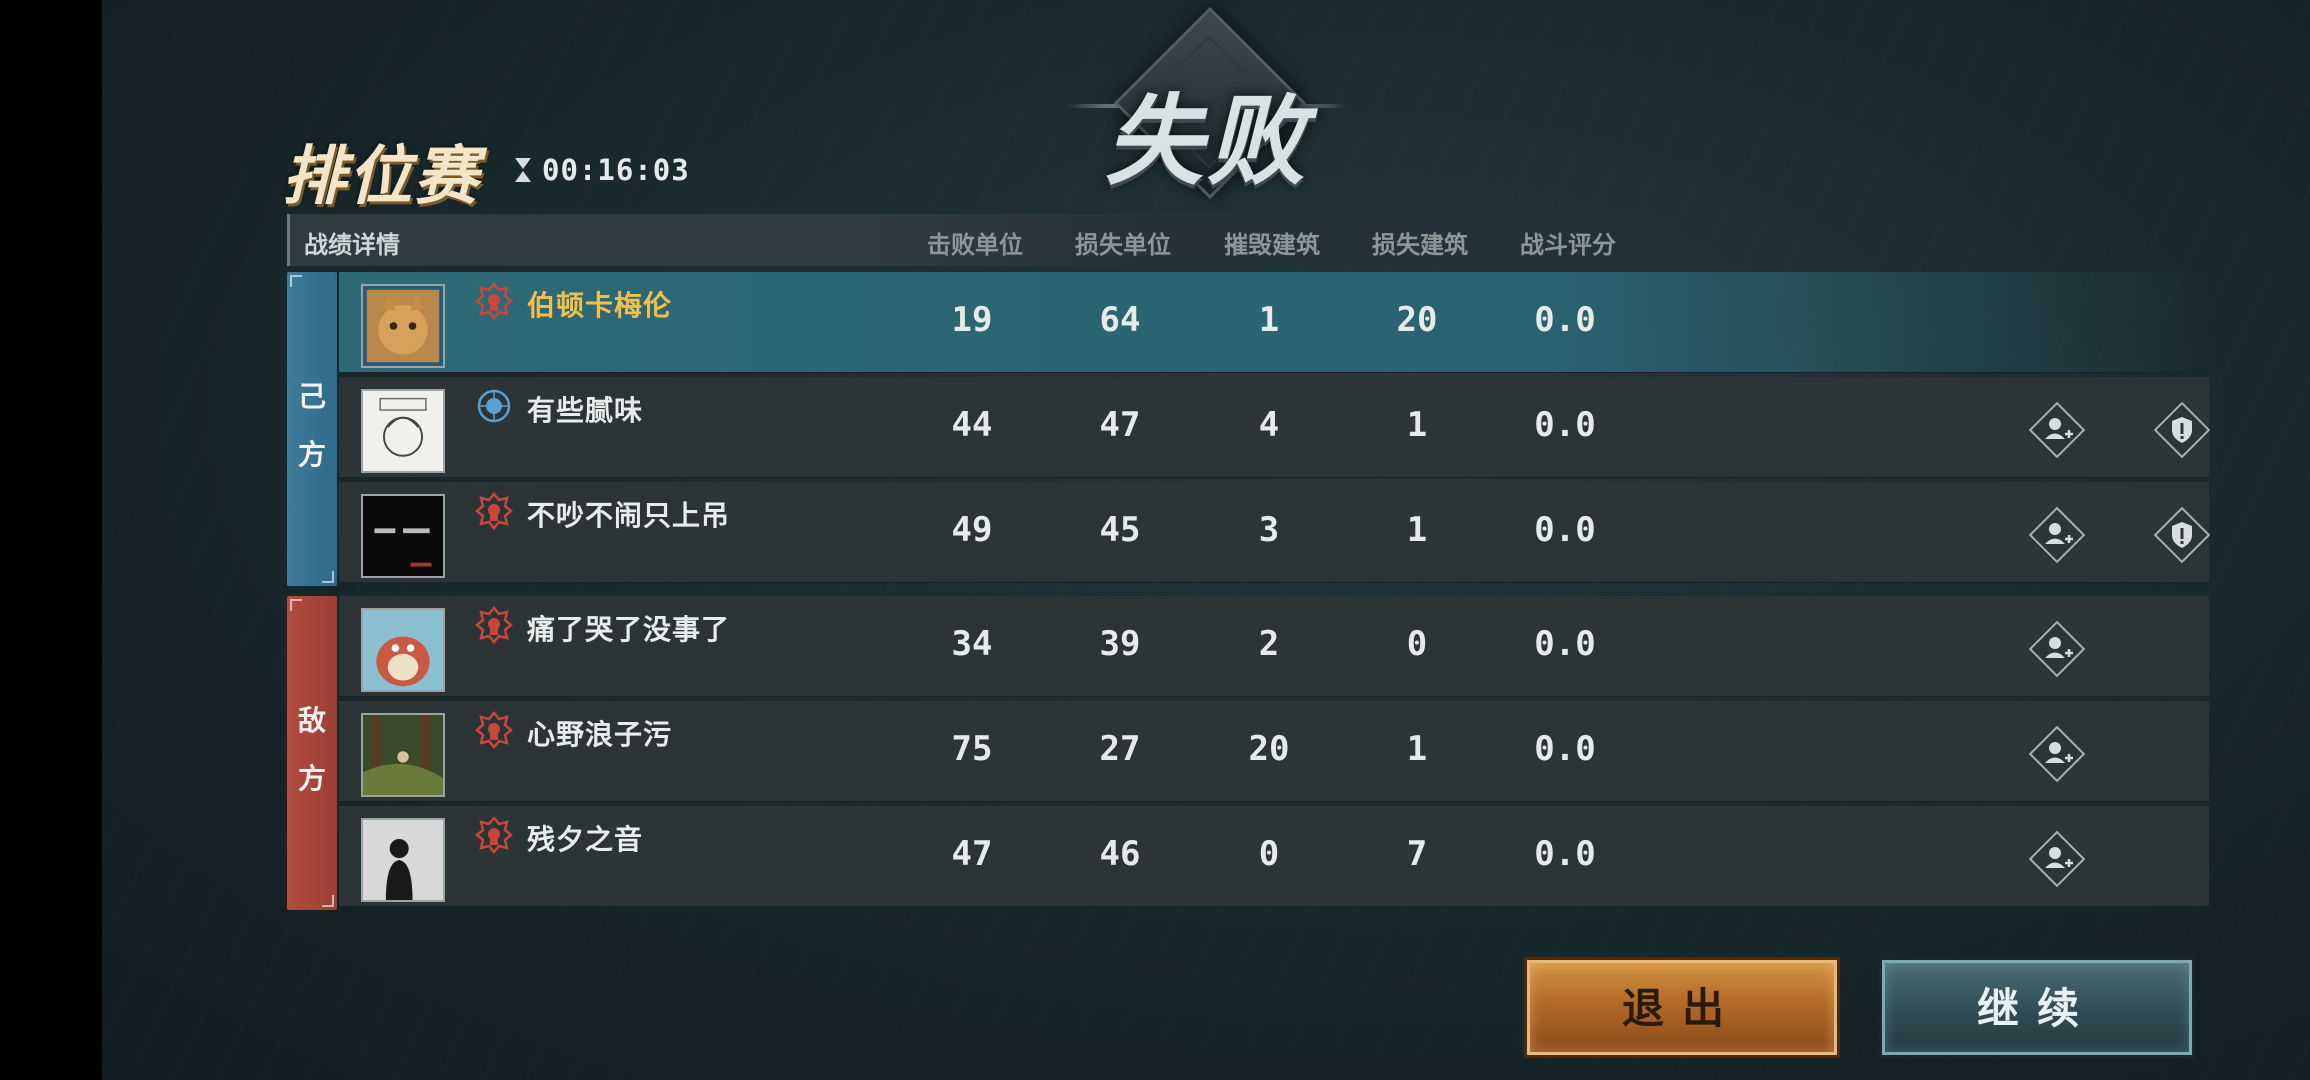 This screenshot has height=1080, width=2310. I want to click on blue-globe-rank-icon, so click(494, 406).